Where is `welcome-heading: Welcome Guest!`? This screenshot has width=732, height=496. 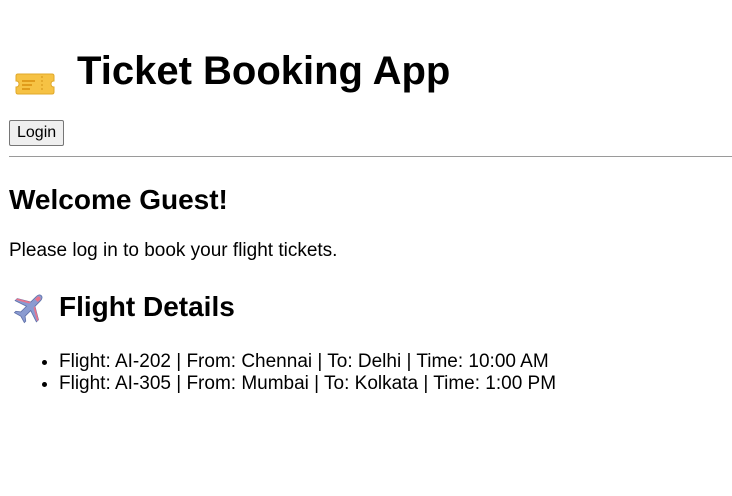
welcome-heading: Welcome Guest! is located at coordinates (118, 199).